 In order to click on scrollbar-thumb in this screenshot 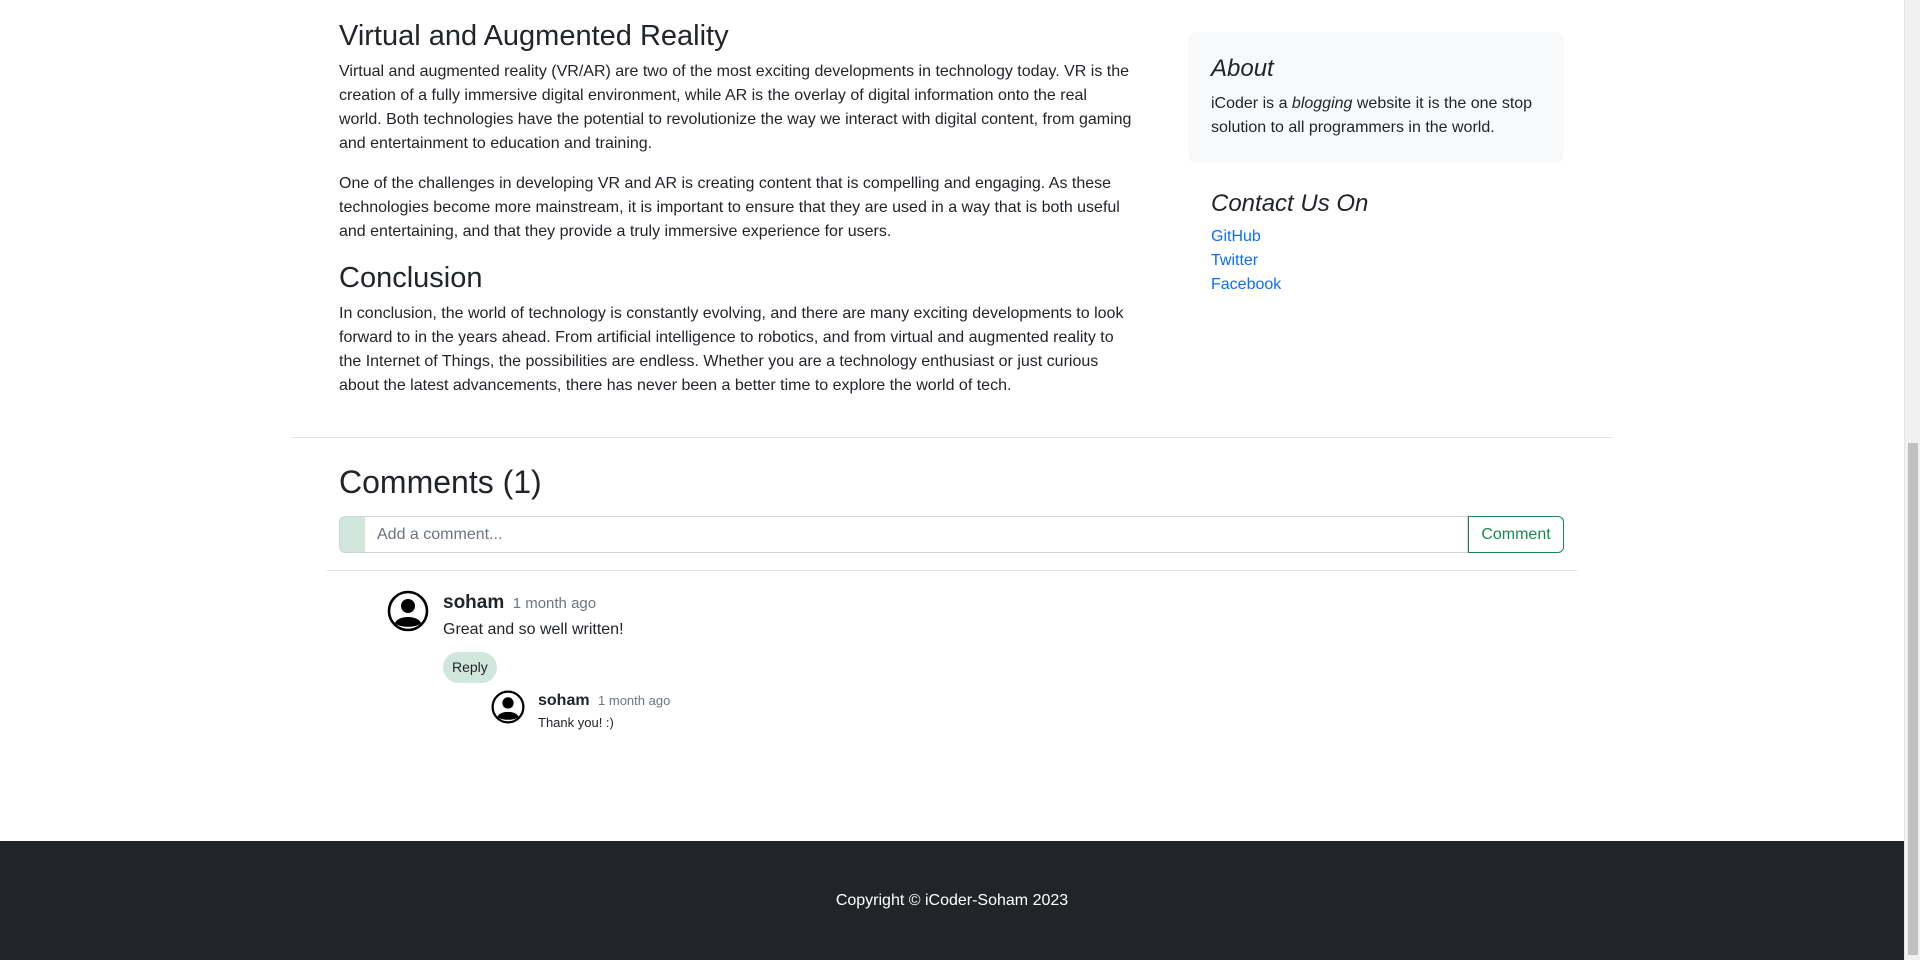, I will do `click(1913, 699)`.